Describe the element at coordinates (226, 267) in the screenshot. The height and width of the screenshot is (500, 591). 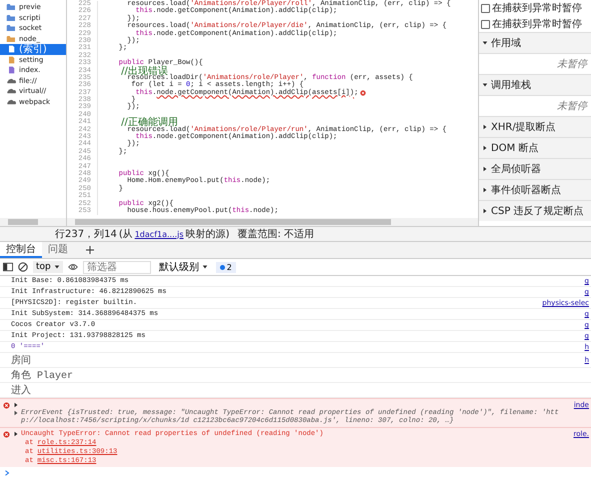
I see `issues-counter: 2` at that location.